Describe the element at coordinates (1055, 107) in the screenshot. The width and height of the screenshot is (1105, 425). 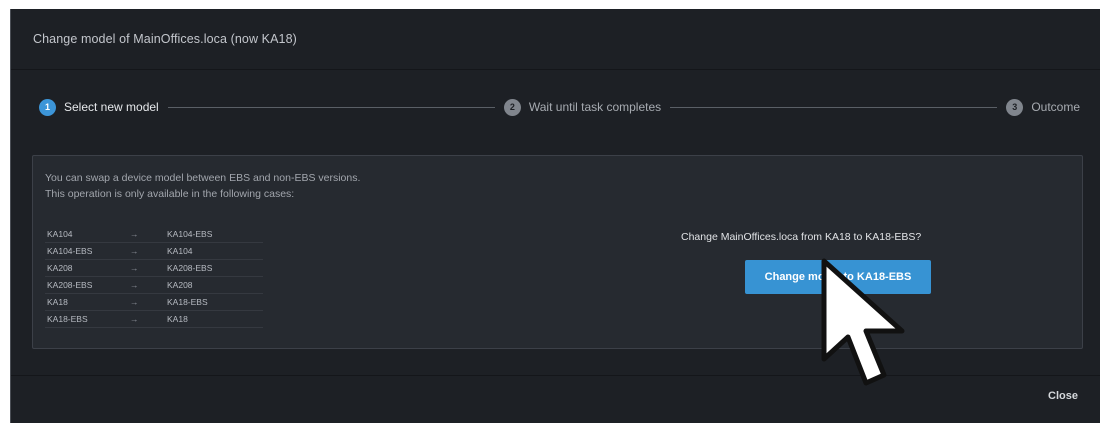
I see `step-label: Outcome` at that location.